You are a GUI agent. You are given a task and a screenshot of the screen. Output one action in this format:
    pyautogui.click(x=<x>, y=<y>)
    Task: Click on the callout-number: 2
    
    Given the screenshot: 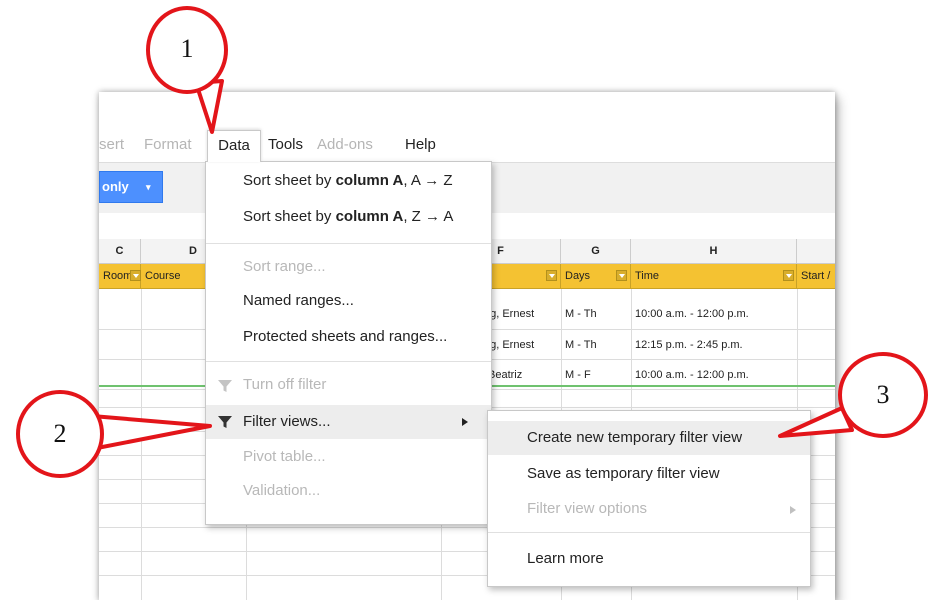 What is the action you would take?
    pyautogui.click(x=60, y=433)
    